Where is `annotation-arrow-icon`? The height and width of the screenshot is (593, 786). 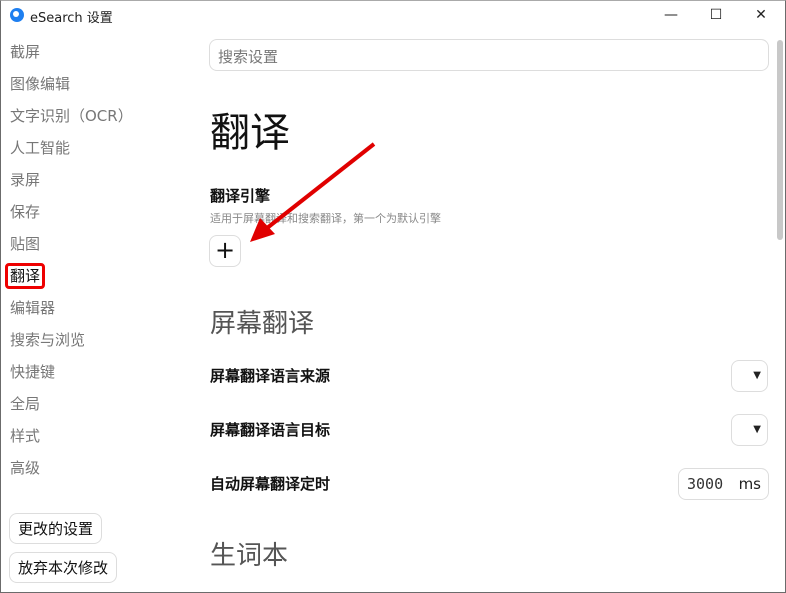 annotation-arrow-icon is located at coordinates (313, 192).